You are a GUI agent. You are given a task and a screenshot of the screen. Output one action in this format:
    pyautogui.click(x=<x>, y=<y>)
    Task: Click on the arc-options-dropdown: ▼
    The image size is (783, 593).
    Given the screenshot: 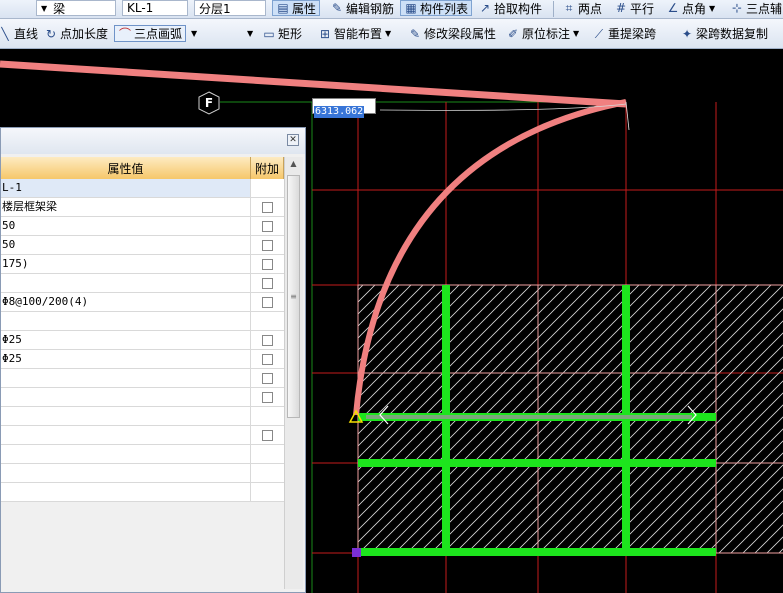 What is the action you would take?
    pyautogui.click(x=192, y=33)
    